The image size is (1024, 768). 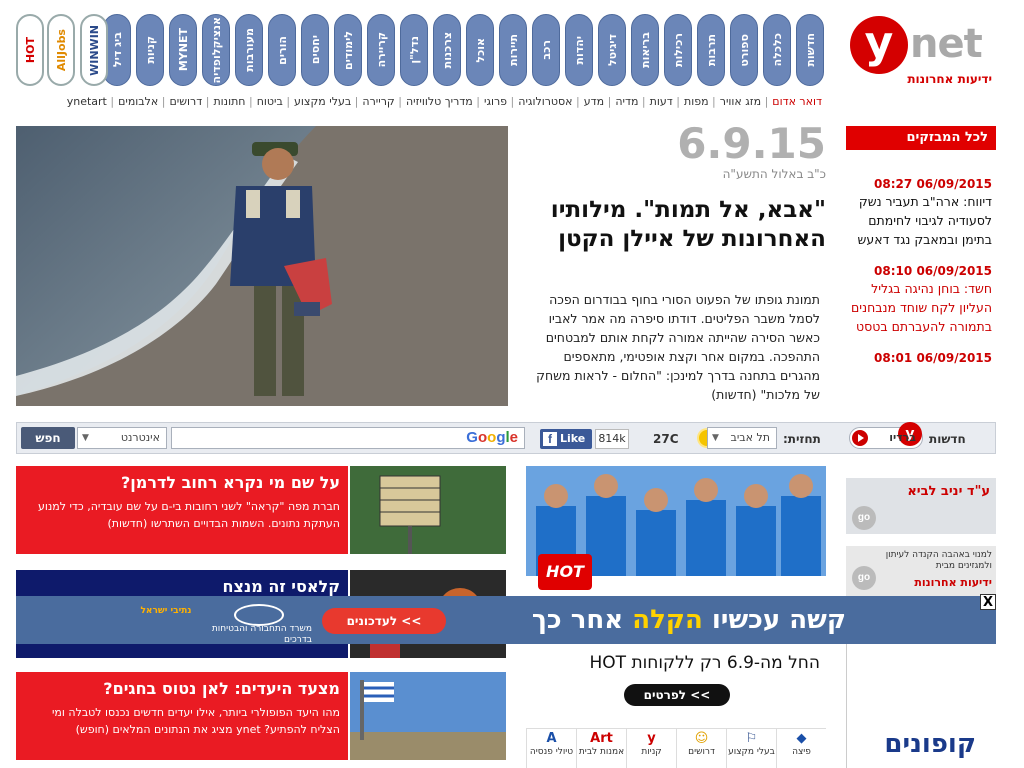 What do you see at coordinates (651, 738) in the screenshot?
I see `service-icon: y` at bounding box center [651, 738].